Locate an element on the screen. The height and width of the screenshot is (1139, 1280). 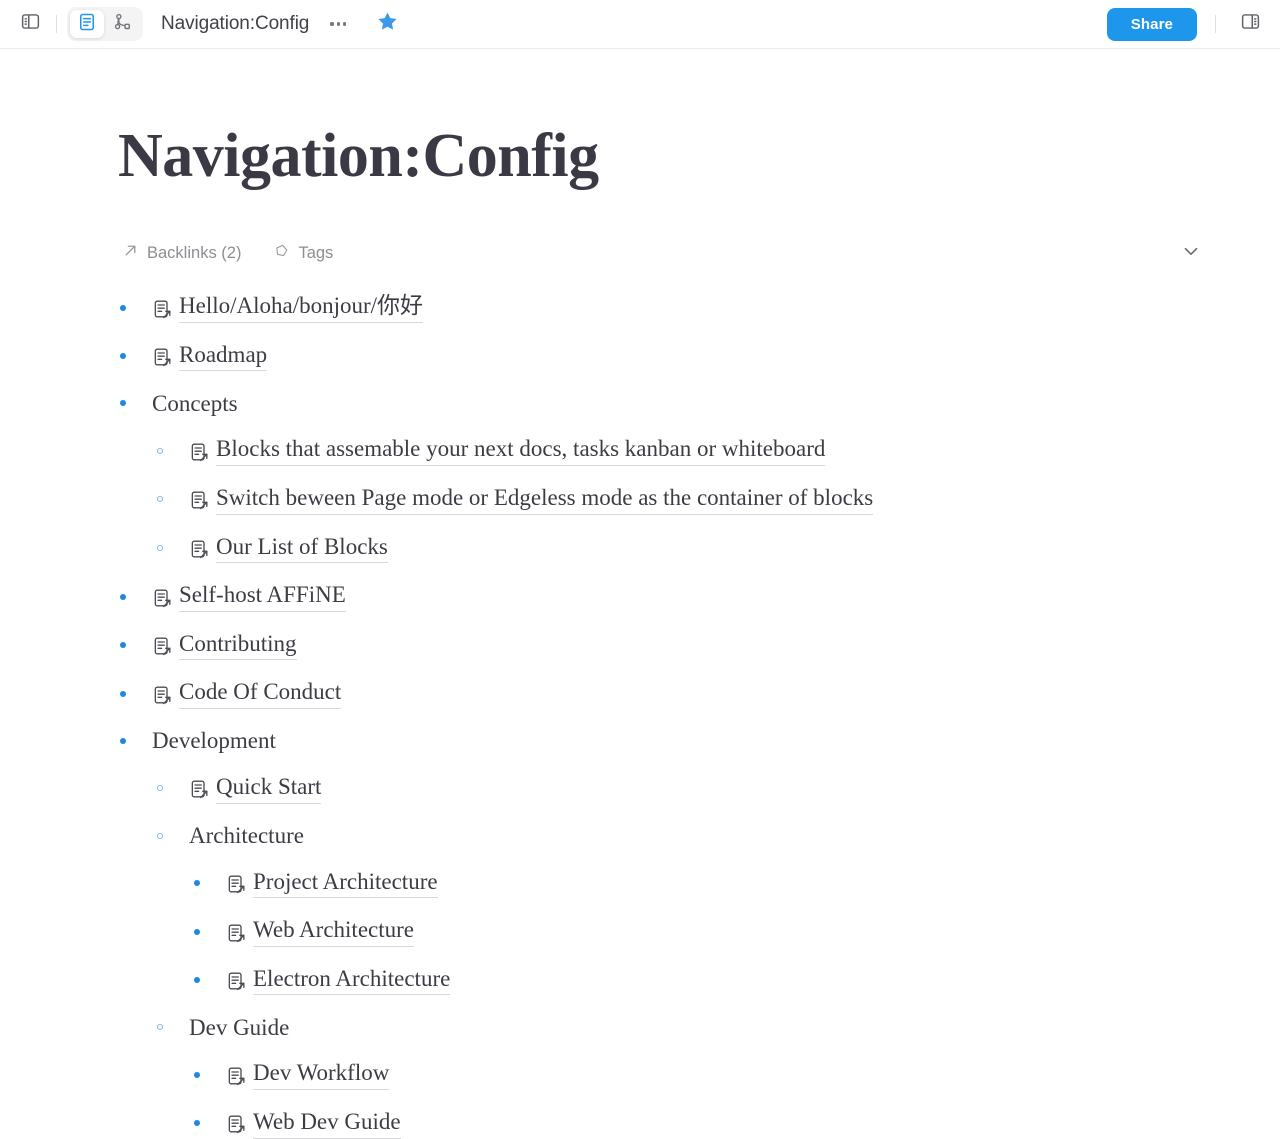
outline-item-content: Web Architecture is located at coordinates (315, 931).